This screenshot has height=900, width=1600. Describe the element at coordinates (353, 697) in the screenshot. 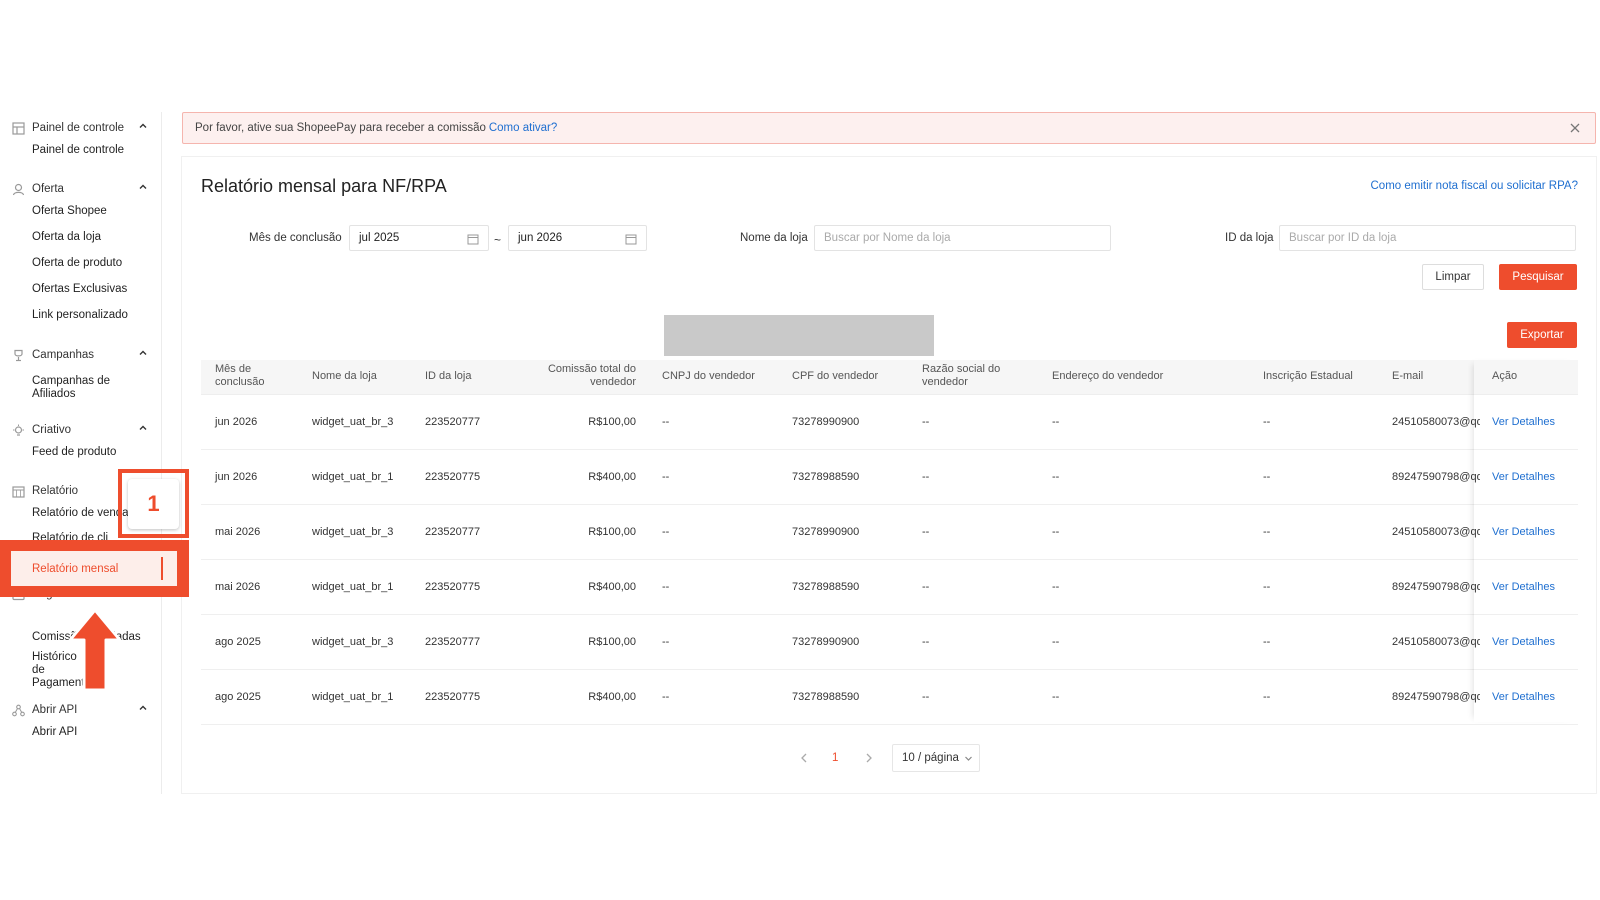

I see `cell-store: widget_uat_br_1` at that location.